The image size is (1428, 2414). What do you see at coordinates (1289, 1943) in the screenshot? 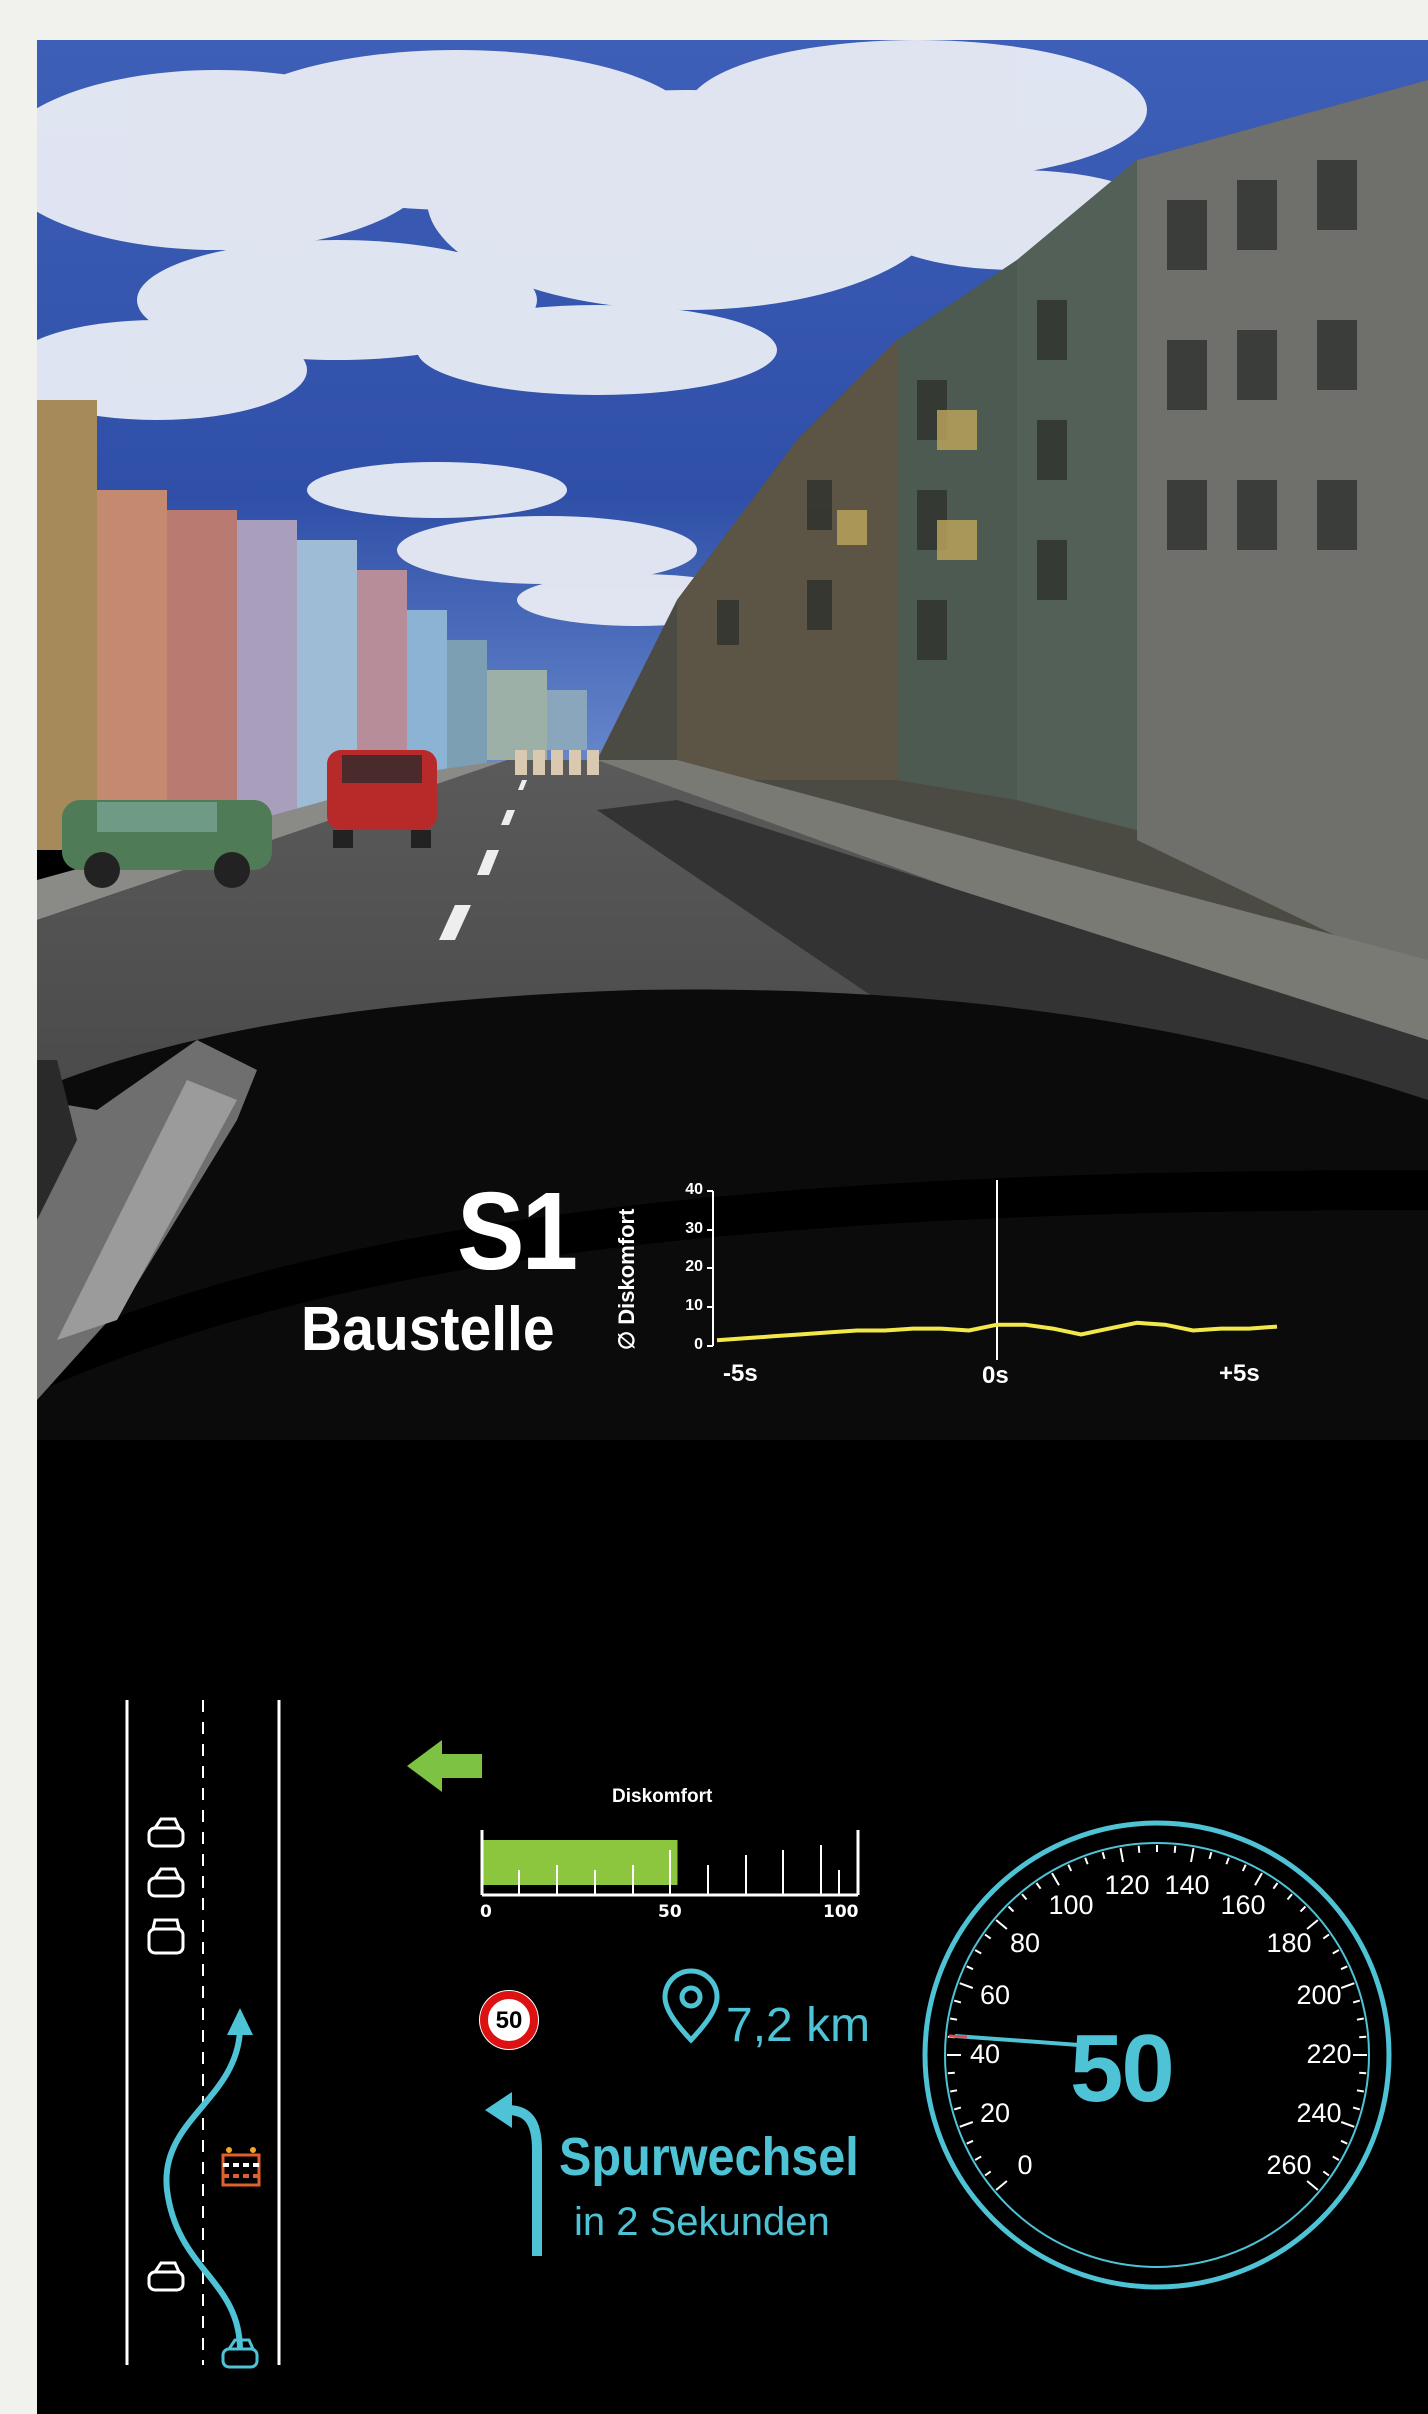
I see `speedometer-label: 180` at bounding box center [1289, 1943].